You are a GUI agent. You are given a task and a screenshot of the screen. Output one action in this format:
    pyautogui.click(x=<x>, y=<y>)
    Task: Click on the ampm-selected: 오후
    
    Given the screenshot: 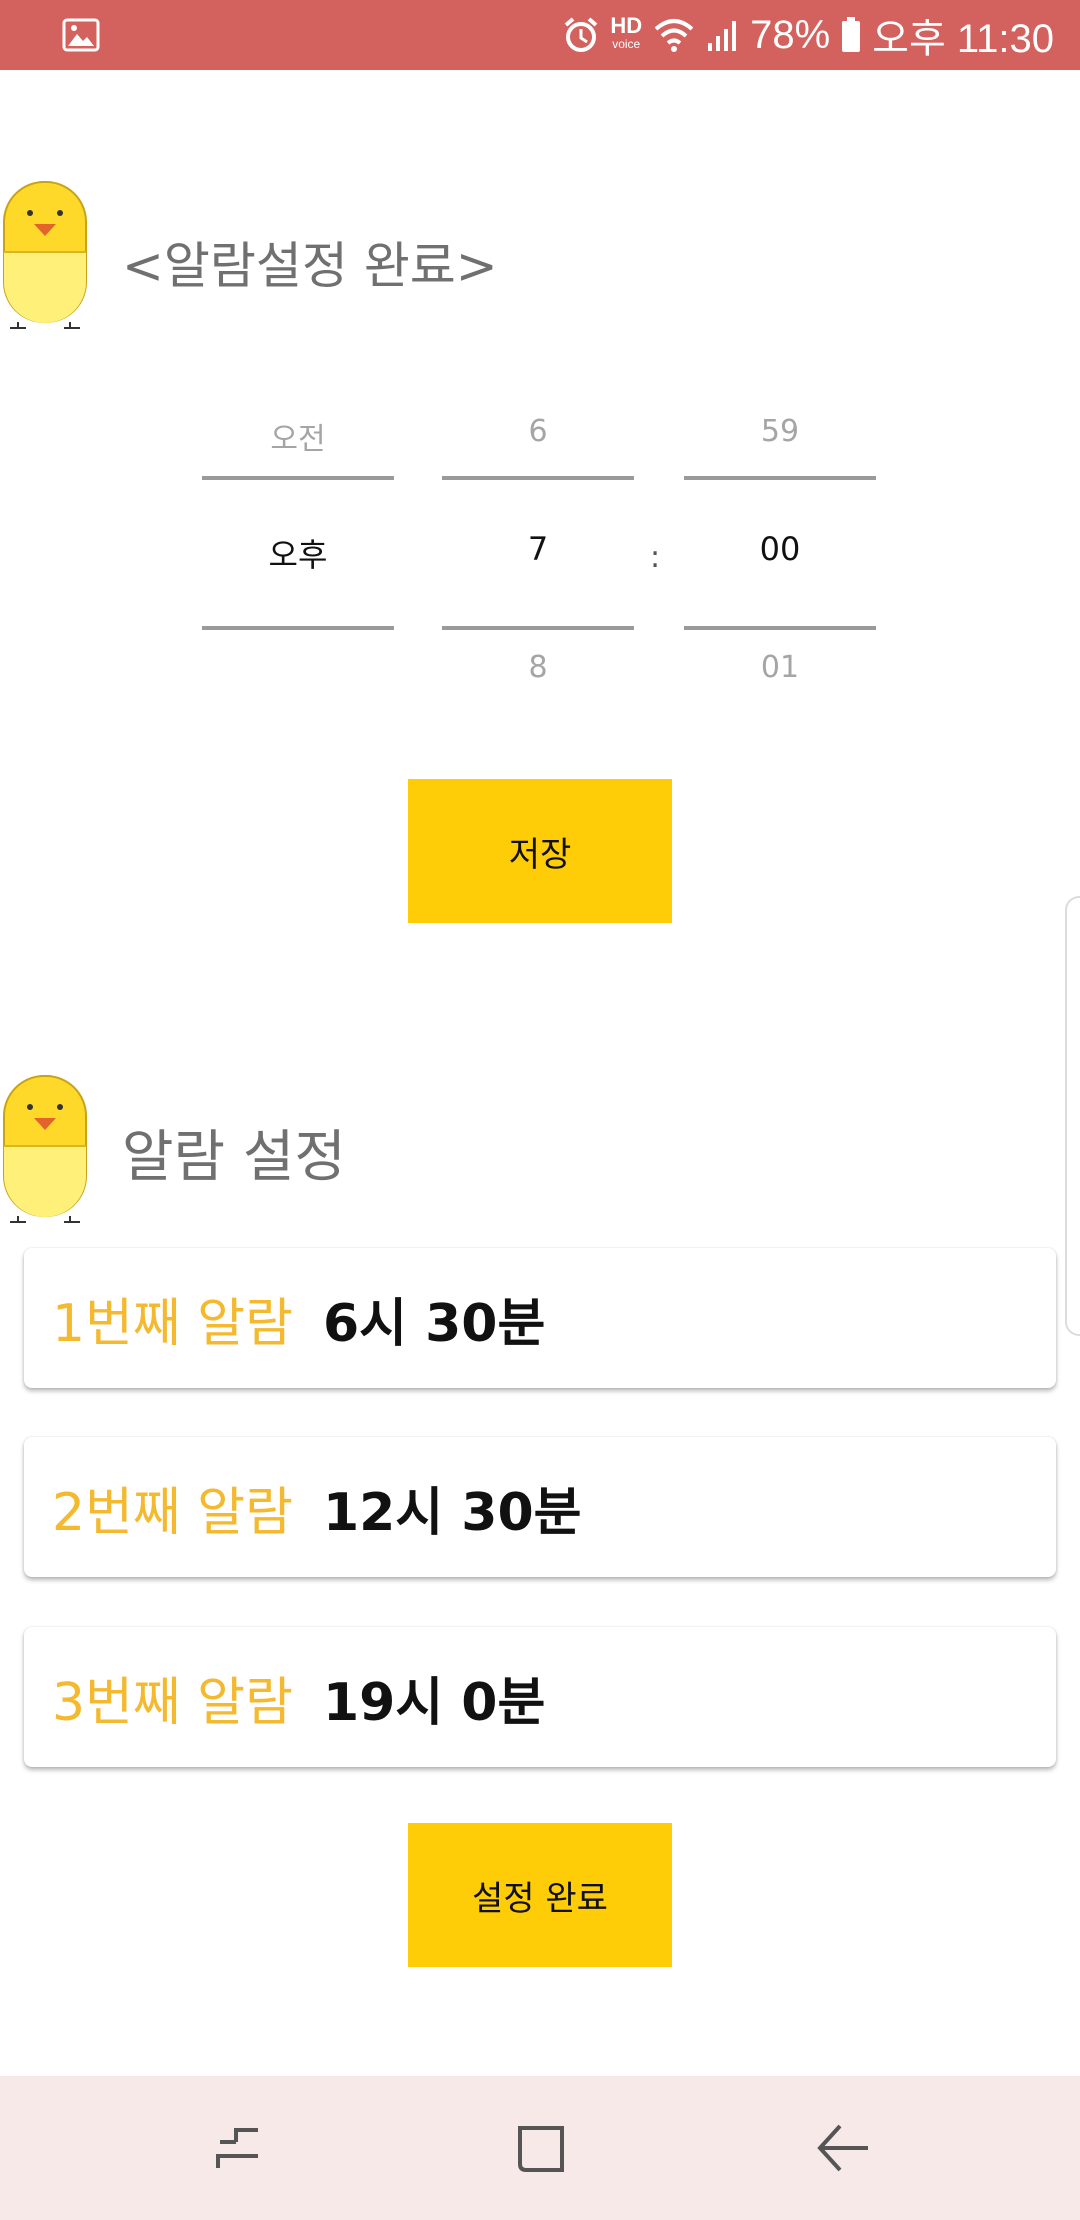 What is the action you would take?
    pyautogui.click(x=298, y=553)
    